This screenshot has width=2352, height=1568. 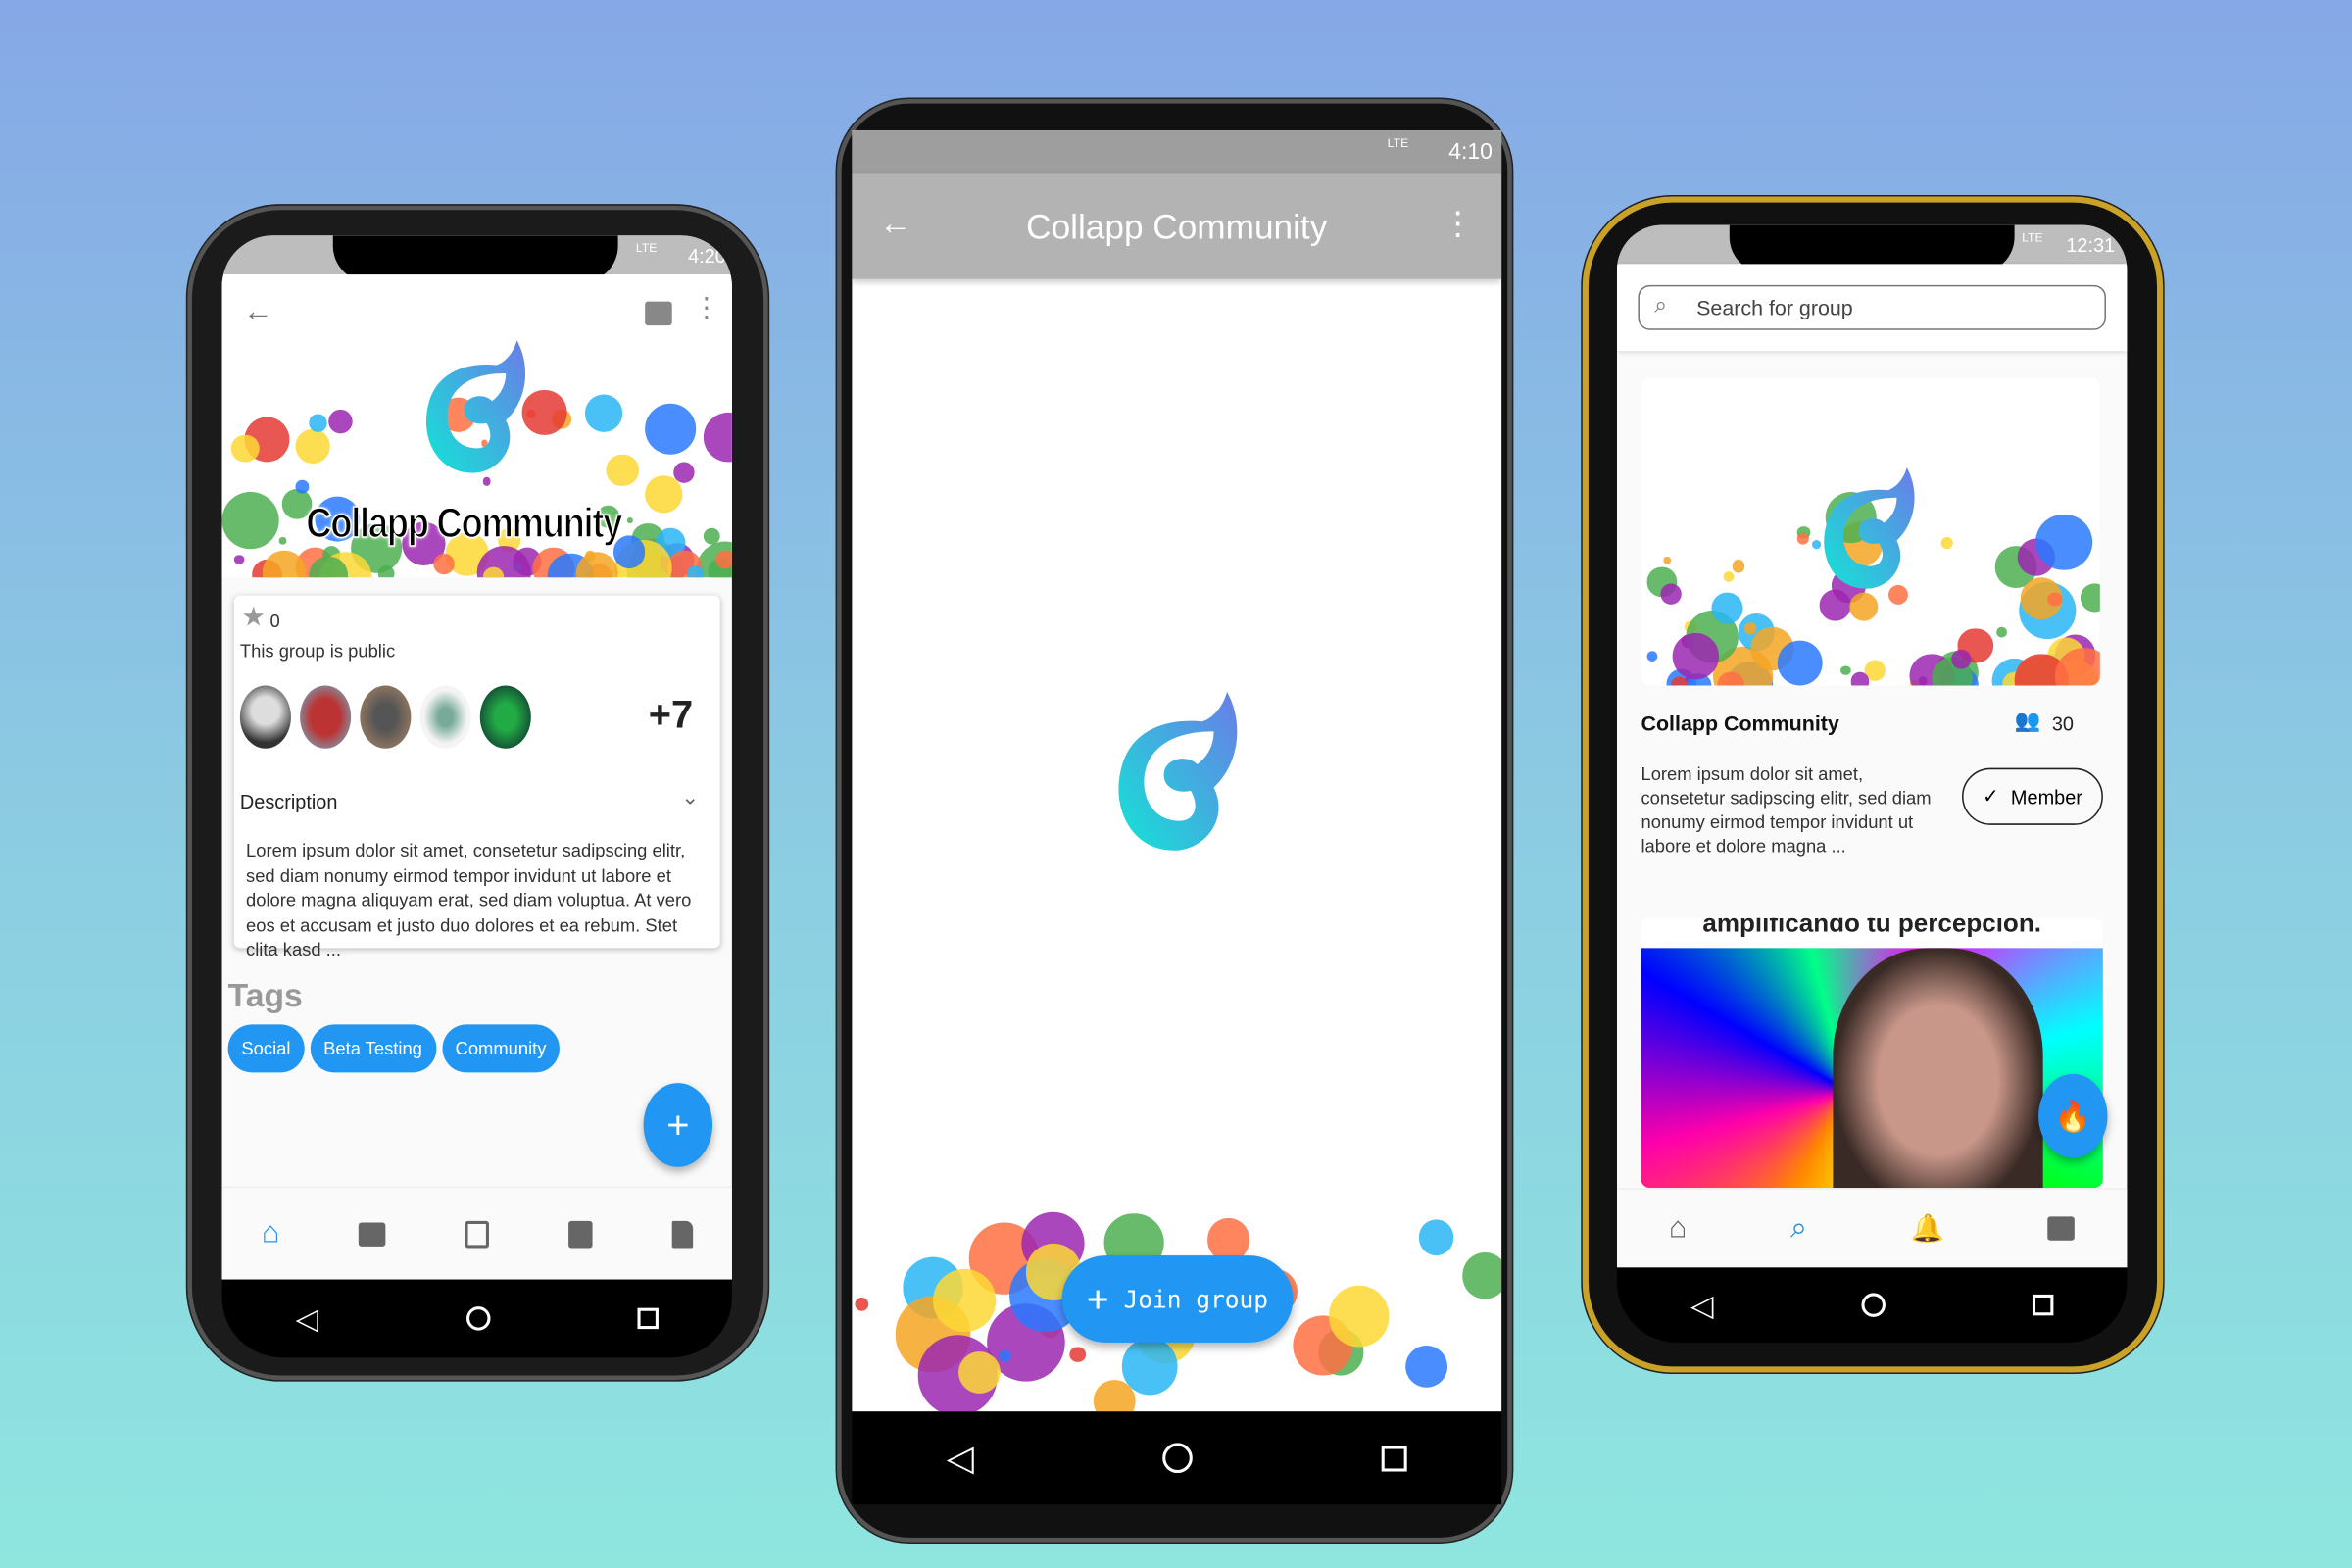 I want to click on bottom-nav: ⌂, so click(x=476, y=1233).